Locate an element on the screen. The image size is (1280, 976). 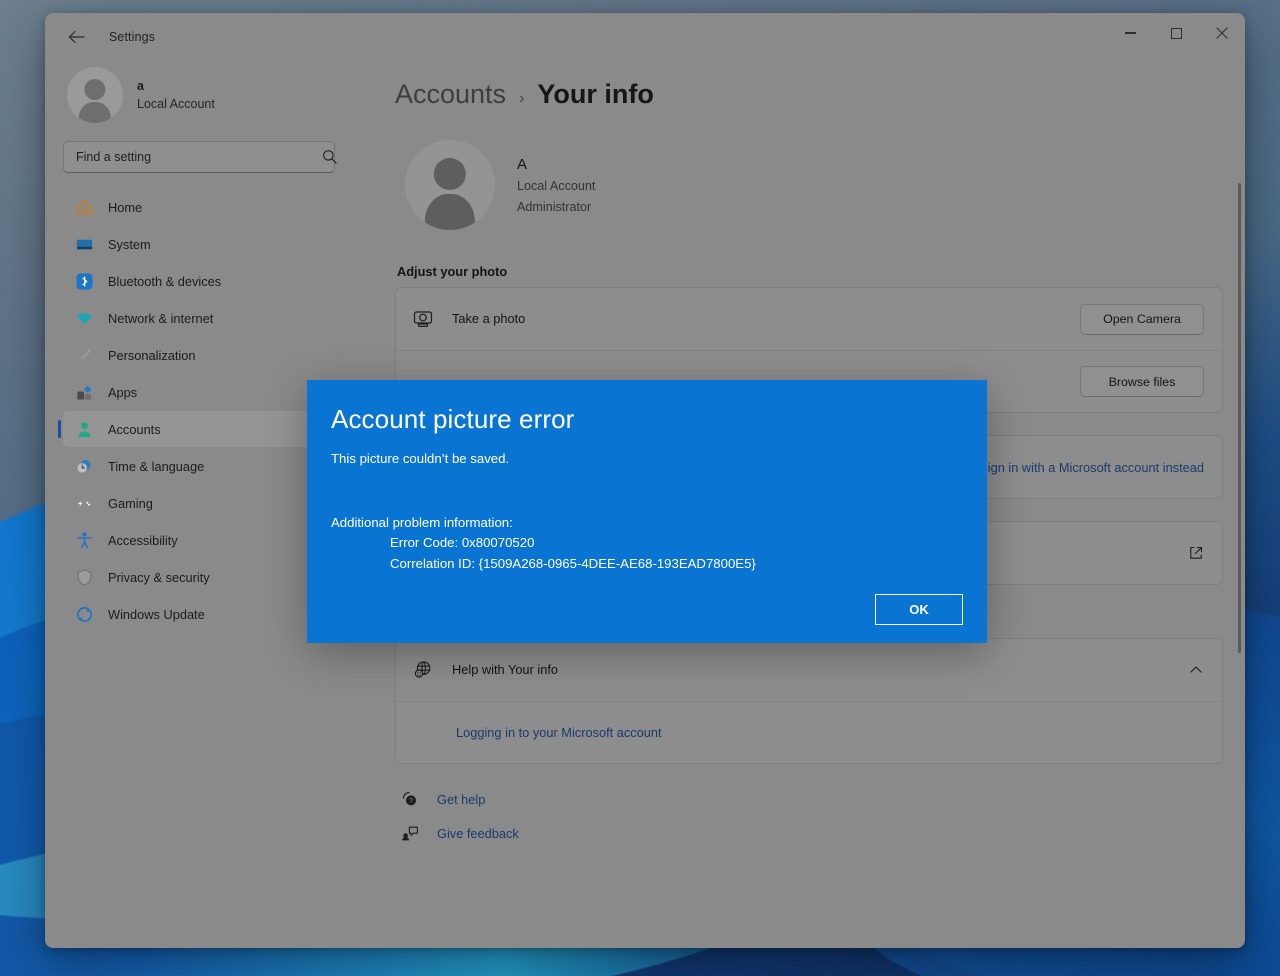
give-feedback-label: Give feedback is located at coordinates (478, 833).